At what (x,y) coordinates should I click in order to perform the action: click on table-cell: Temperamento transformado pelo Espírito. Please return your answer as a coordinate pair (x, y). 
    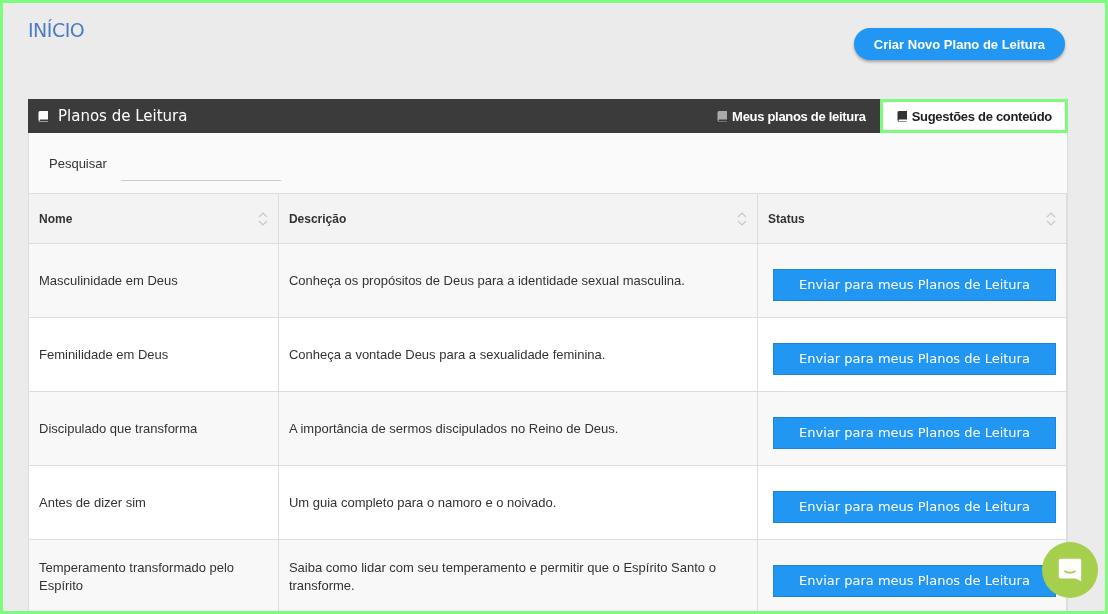
    Looking at the image, I should click on (137, 576).